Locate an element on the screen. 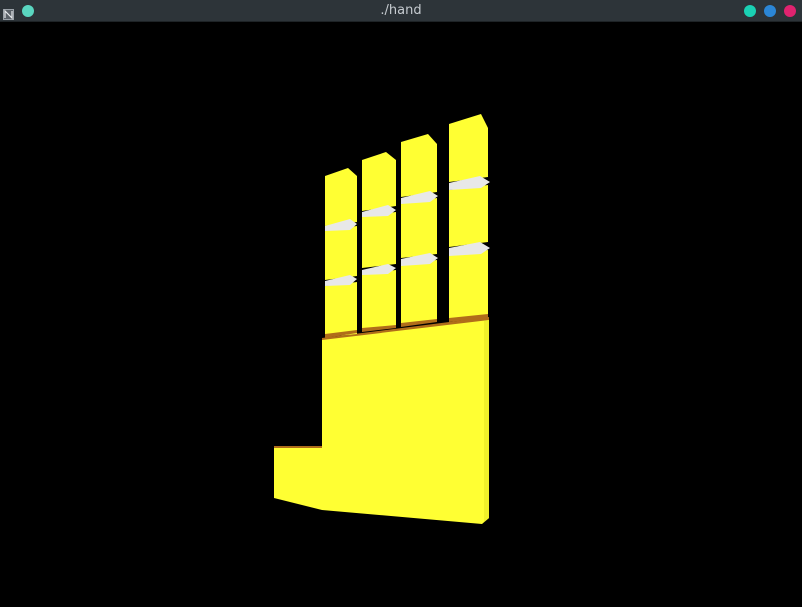 The height and width of the screenshot is (607, 802). maximize-button is located at coordinates (770, 11).